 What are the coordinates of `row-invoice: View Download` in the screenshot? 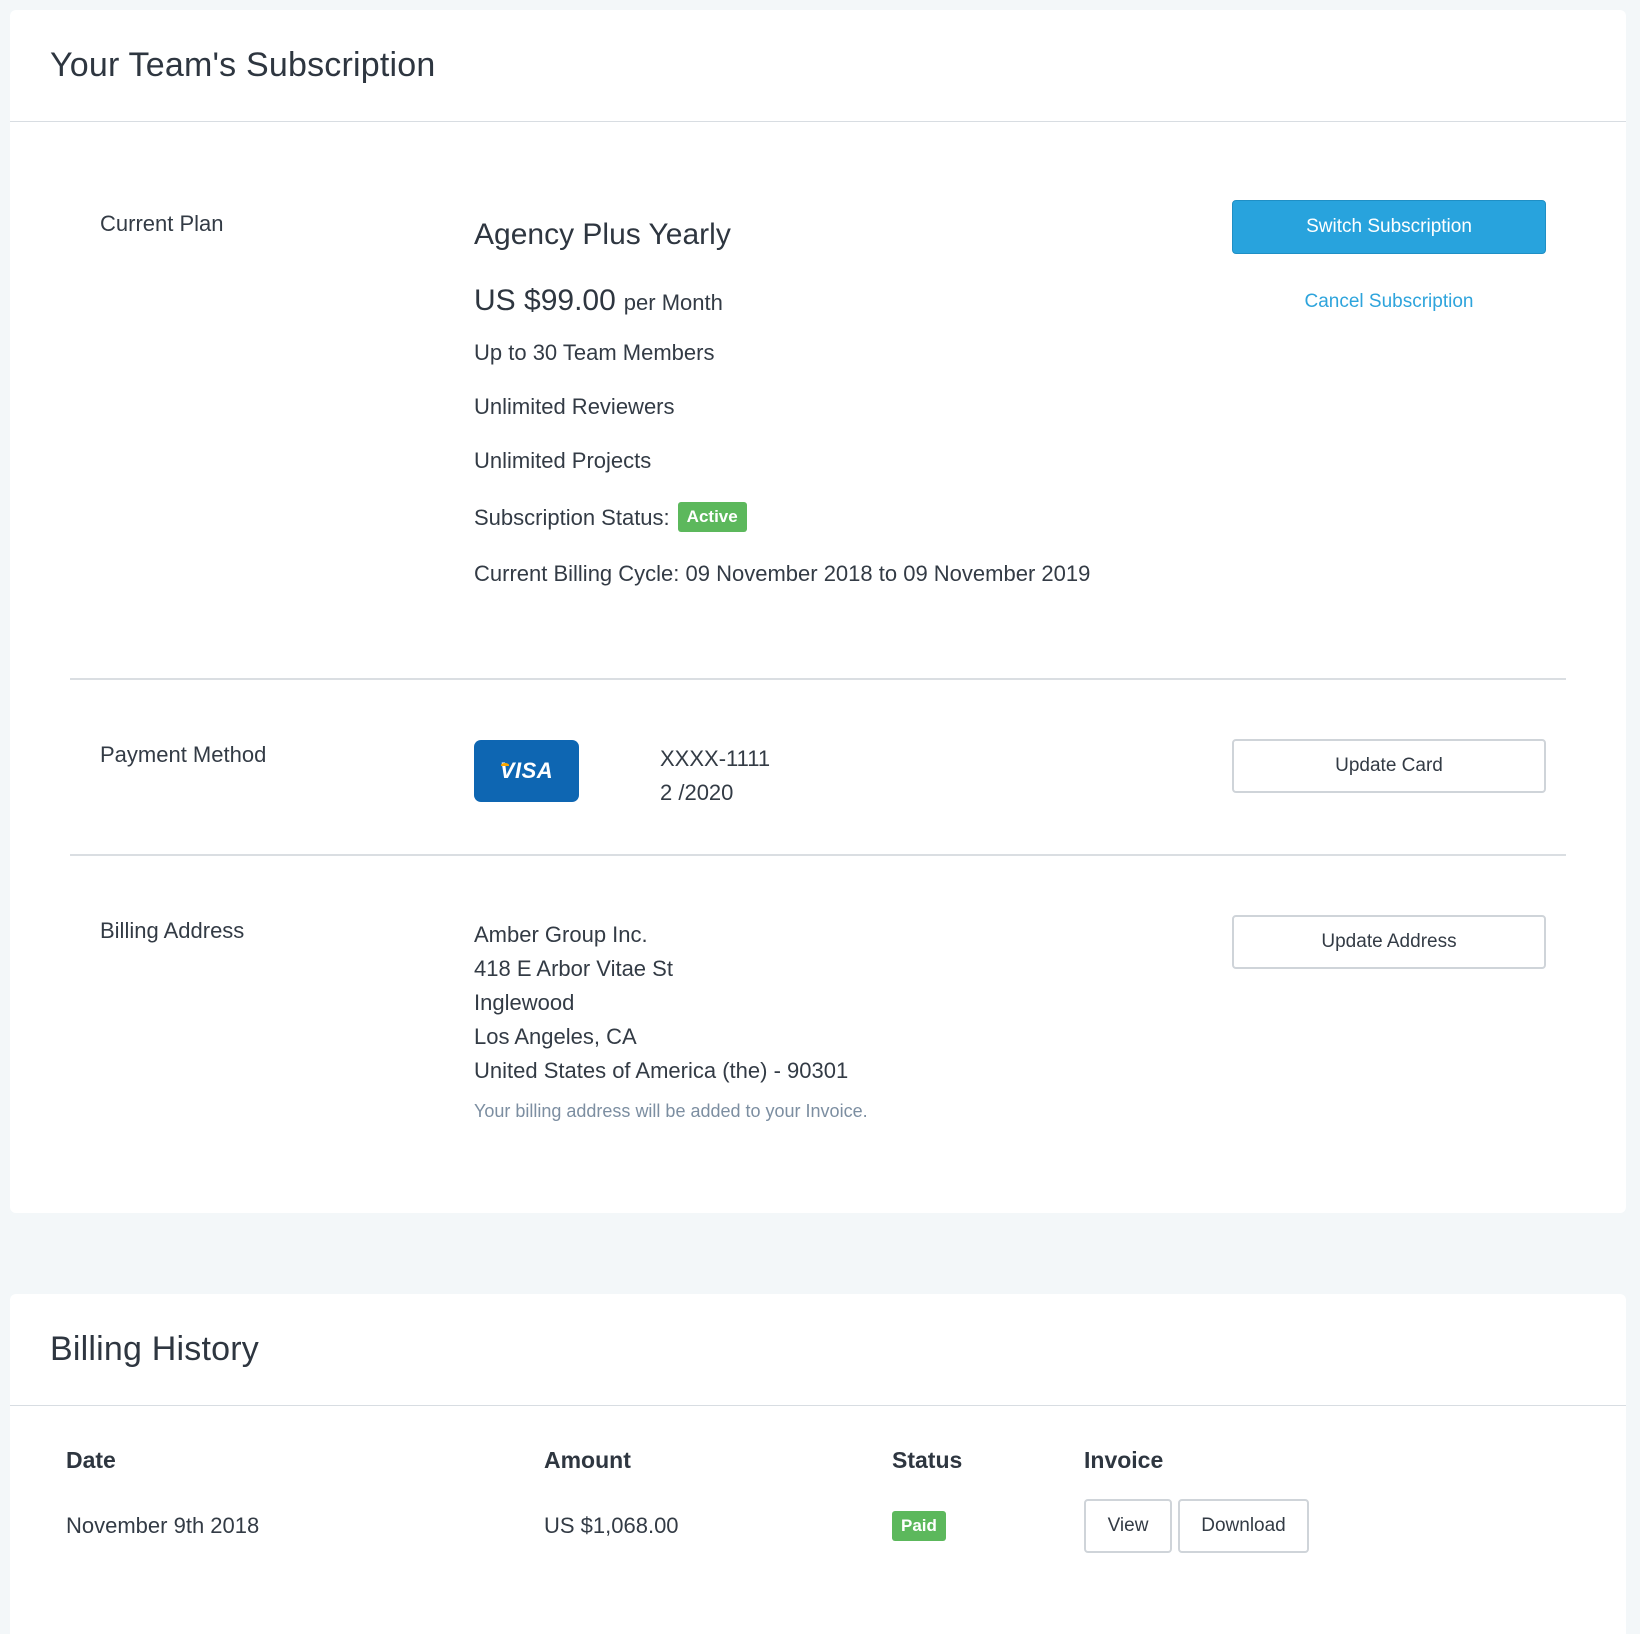 It's located at (1284, 1526).